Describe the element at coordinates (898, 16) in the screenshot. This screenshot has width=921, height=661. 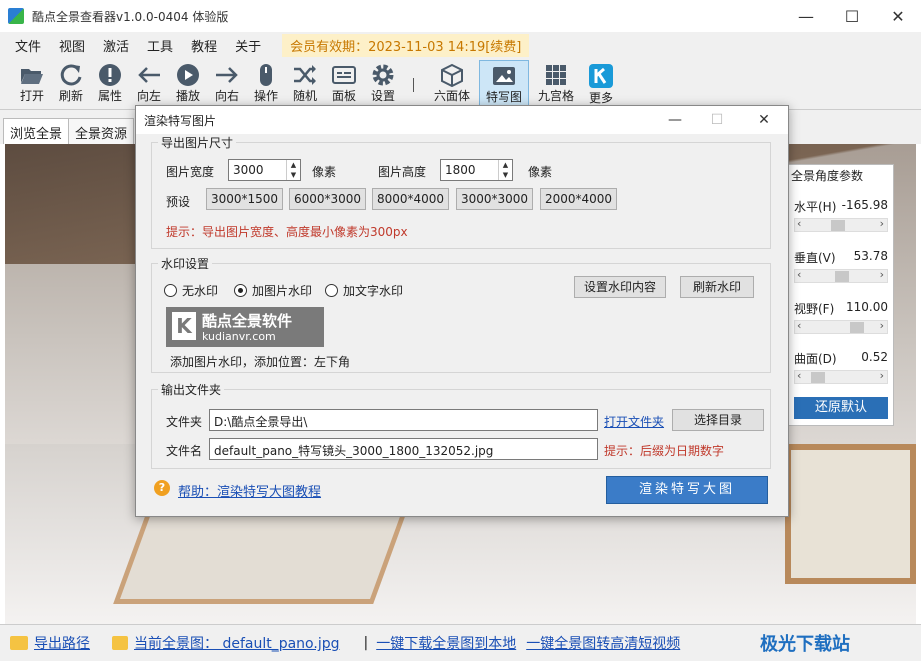
I see `close-button: ✕` at that location.